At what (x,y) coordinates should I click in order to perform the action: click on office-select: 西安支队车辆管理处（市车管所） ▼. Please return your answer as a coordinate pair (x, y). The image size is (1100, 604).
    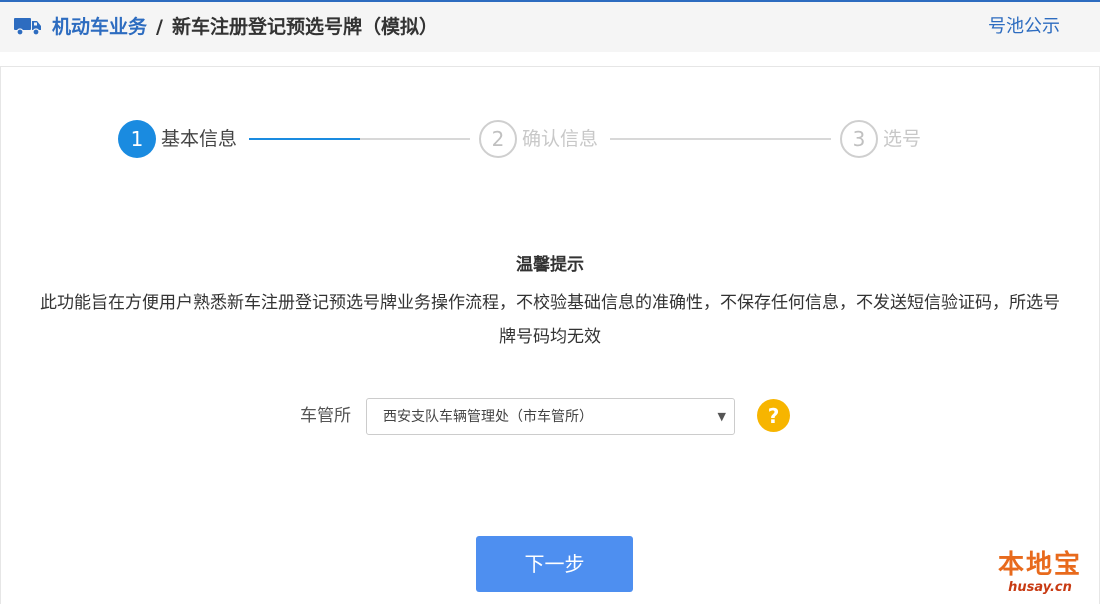
    Looking at the image, I should click on (550, 416).